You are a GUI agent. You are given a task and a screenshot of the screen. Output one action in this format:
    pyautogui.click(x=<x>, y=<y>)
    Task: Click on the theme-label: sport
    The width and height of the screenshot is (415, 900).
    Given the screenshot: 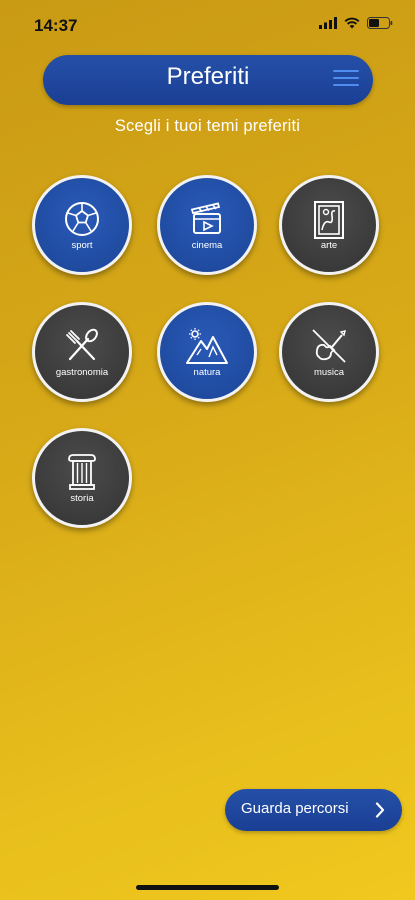 What is the action you would take?
    pyautogui.click(x=82, y=245)
    